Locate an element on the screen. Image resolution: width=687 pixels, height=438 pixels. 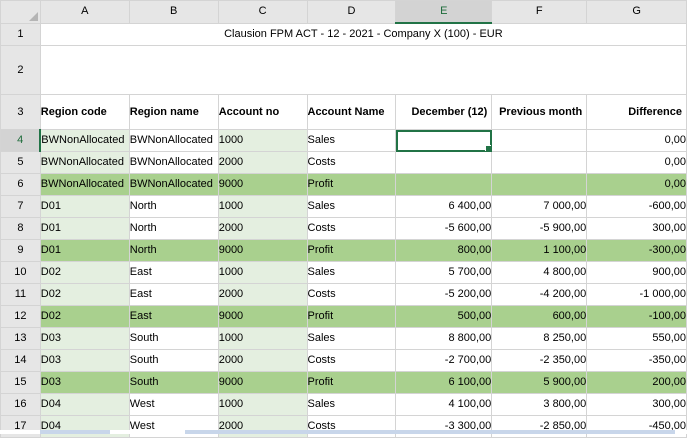
cell-previous-month: 7 000,00 is located at coordinates (539, 206).